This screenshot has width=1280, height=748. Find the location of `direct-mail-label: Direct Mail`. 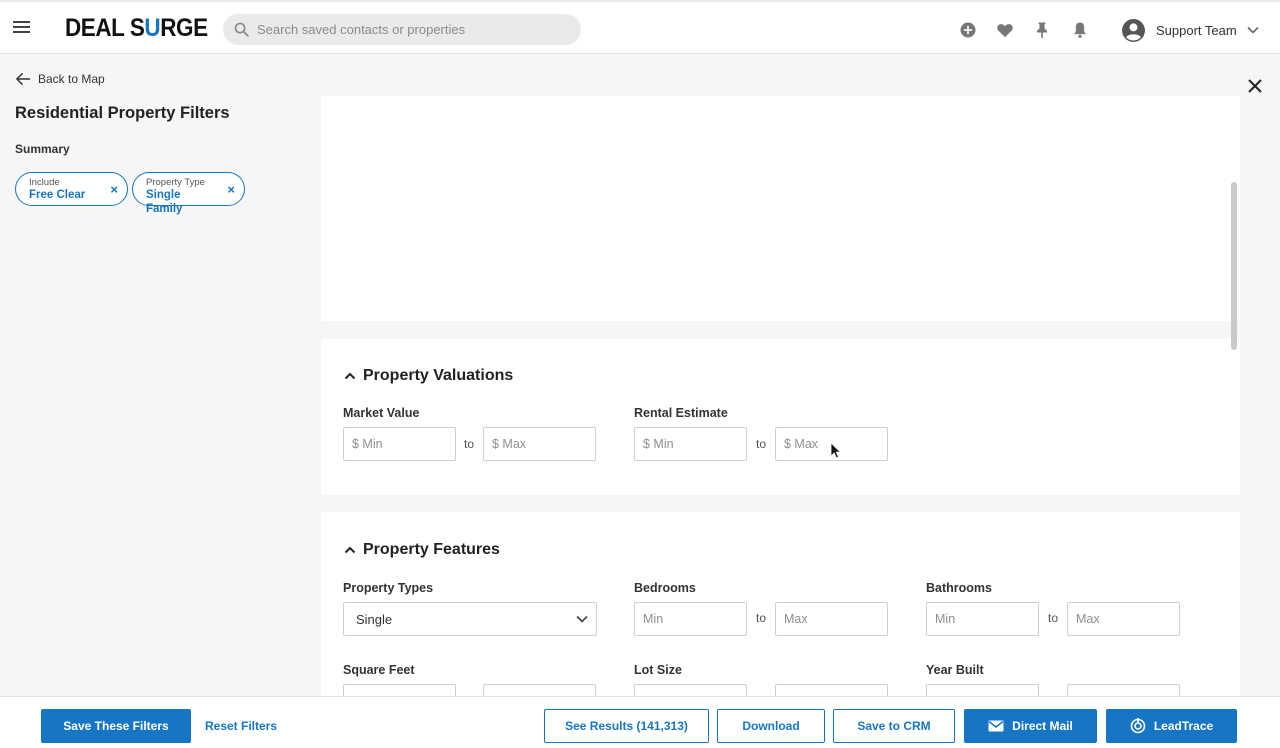

direct-mail-label: Direct Mail is located at coordinates (1042, 726).